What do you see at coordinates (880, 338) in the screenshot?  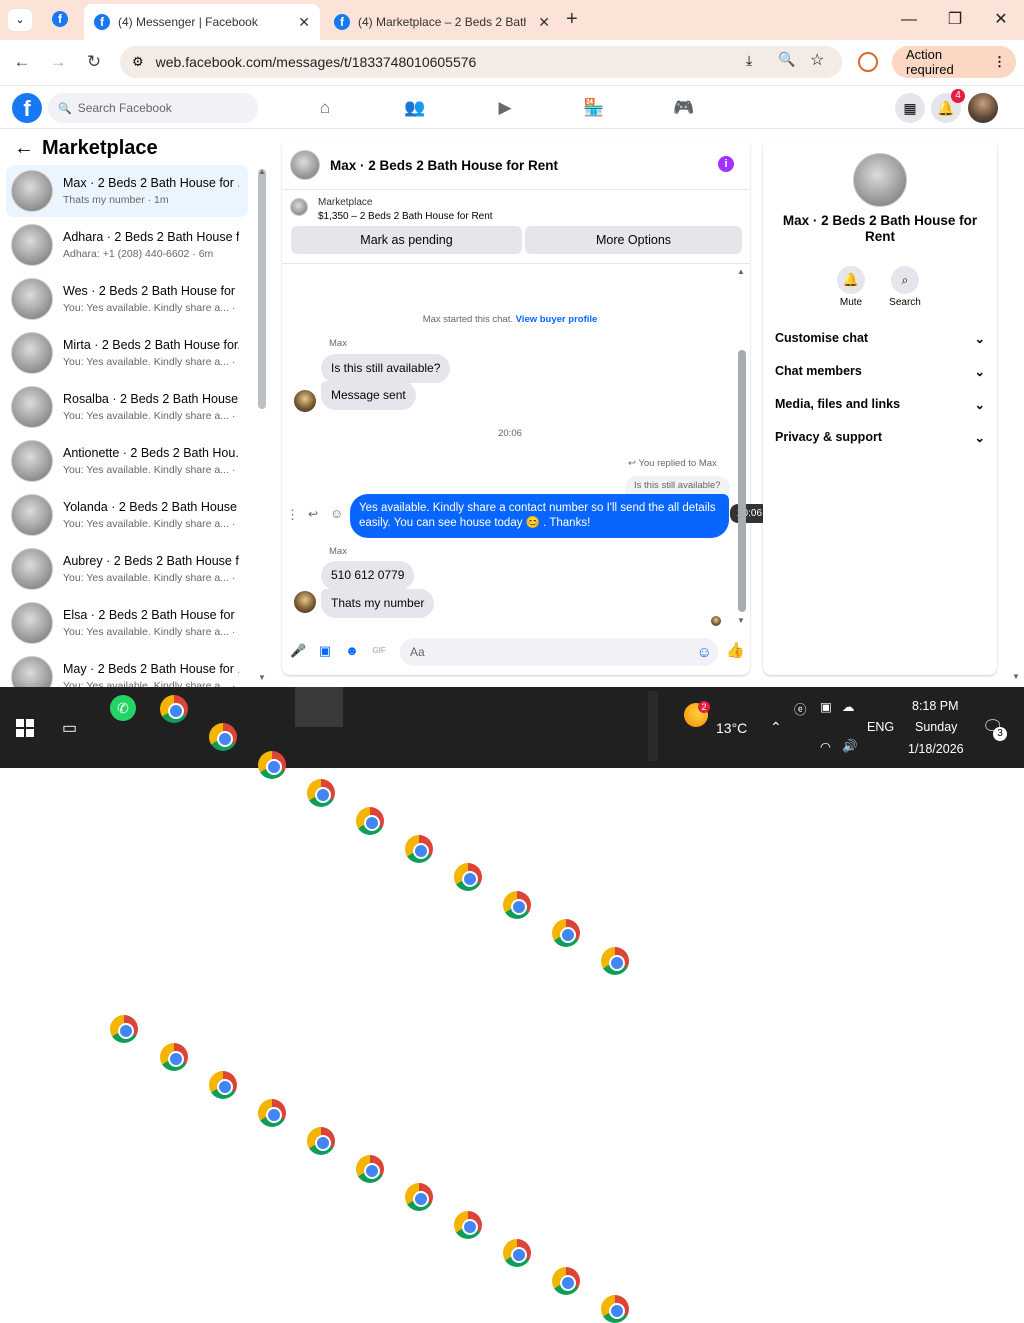 I see `section-customise-chat: Customise chat ⌄` at bounding box center [880, 338].